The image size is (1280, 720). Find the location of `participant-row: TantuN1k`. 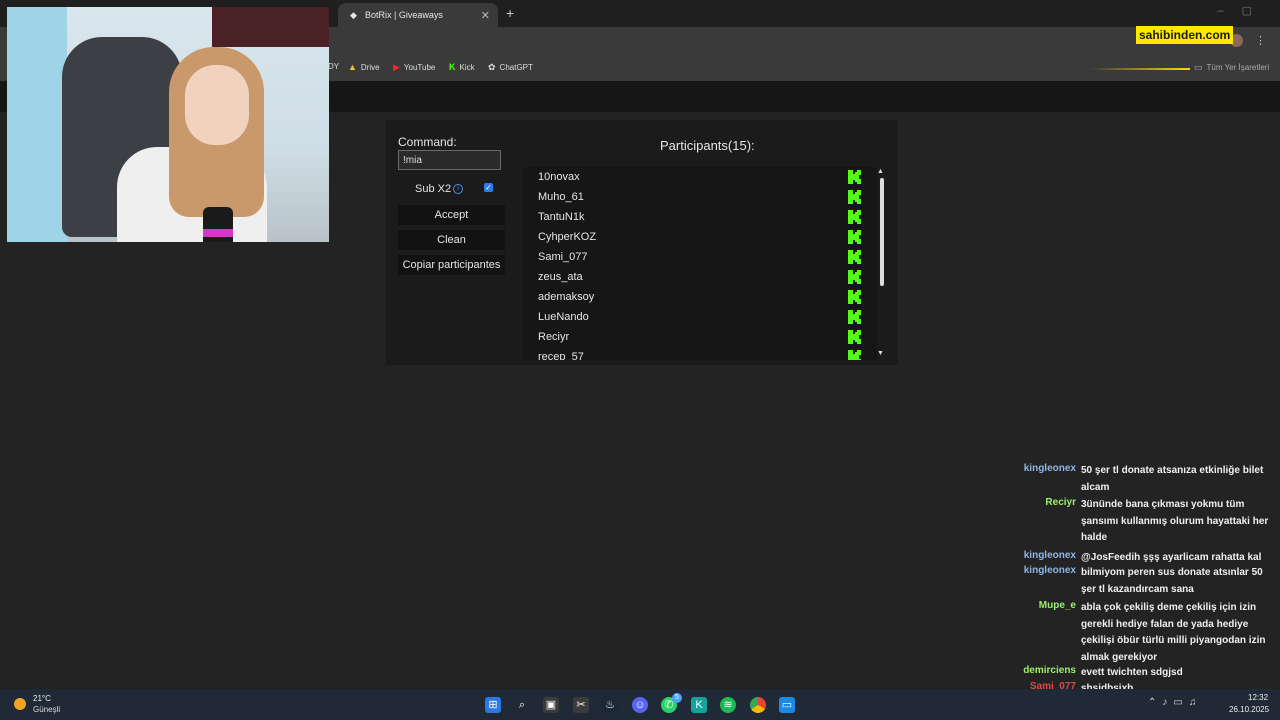

participant-row: TantuN1k is located at coordinates (693, 217).